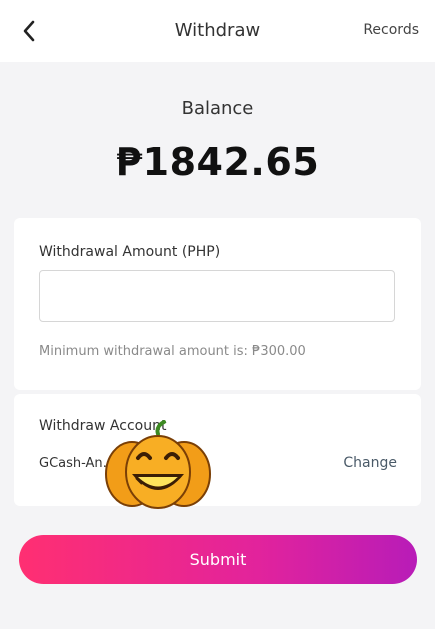  What do you see at coordinates (217, 162) in the screenshot?
I see `balance-value: ₱1842.65` at bounding box center [217, 162].